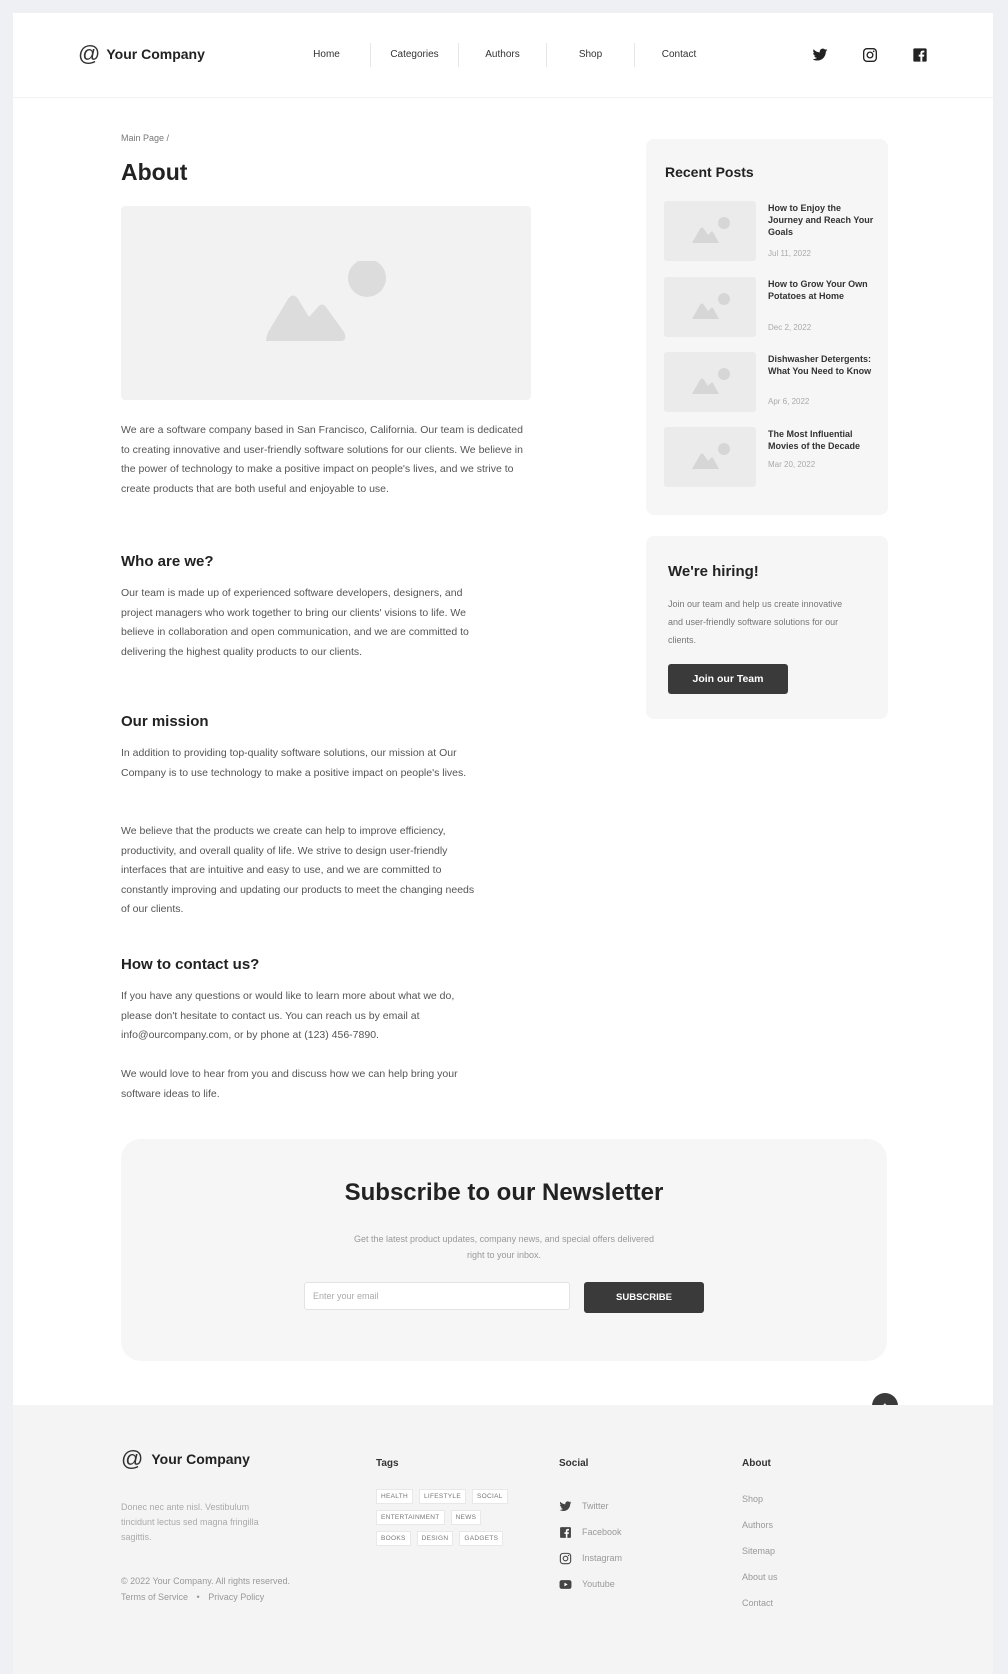 The width and height of the screenshot is (1008, 1674). Describe the element at coordinates (415, 55) in the screenshot. I see `nav-categories: Categories` at that location.